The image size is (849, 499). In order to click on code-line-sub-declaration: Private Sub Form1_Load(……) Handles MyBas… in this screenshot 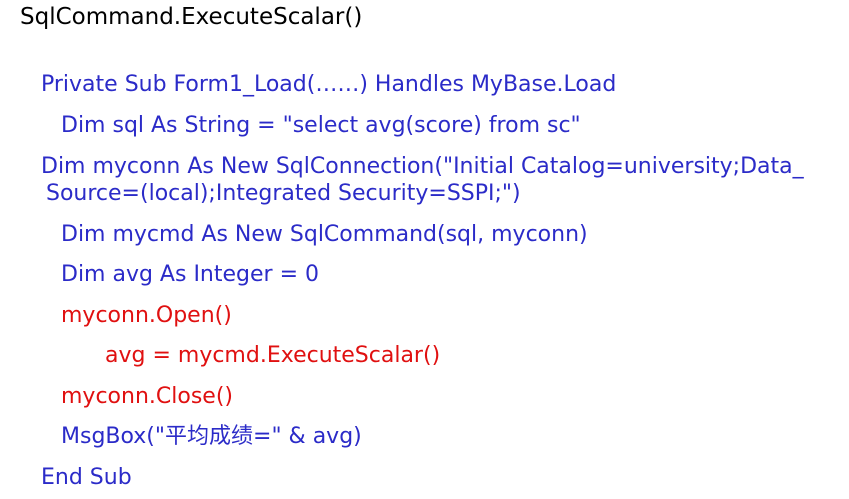, I will do `click(329, 84)`.